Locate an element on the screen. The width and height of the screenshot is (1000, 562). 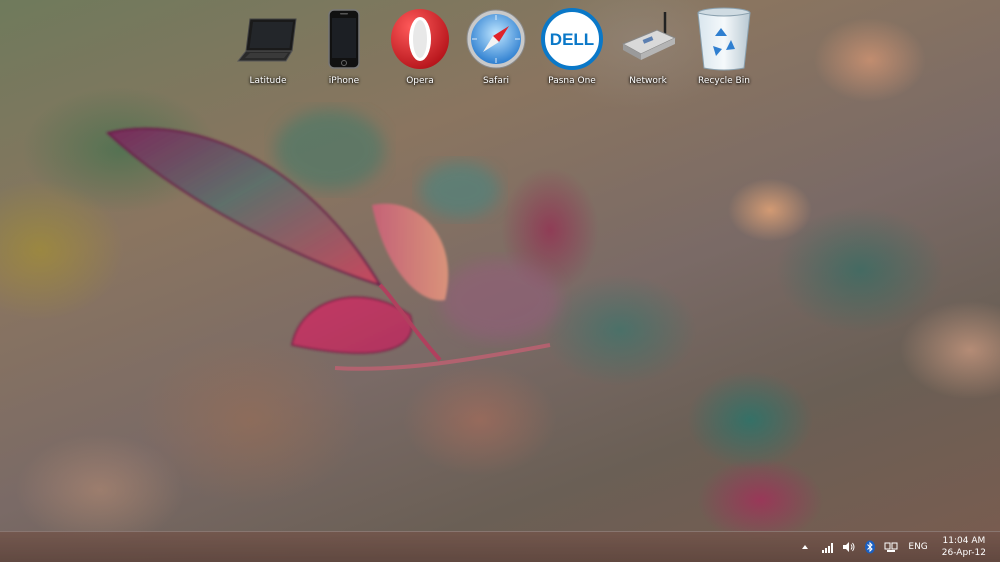
desktop-icon-iphone: iPhone is located at coordinates (344, 46).